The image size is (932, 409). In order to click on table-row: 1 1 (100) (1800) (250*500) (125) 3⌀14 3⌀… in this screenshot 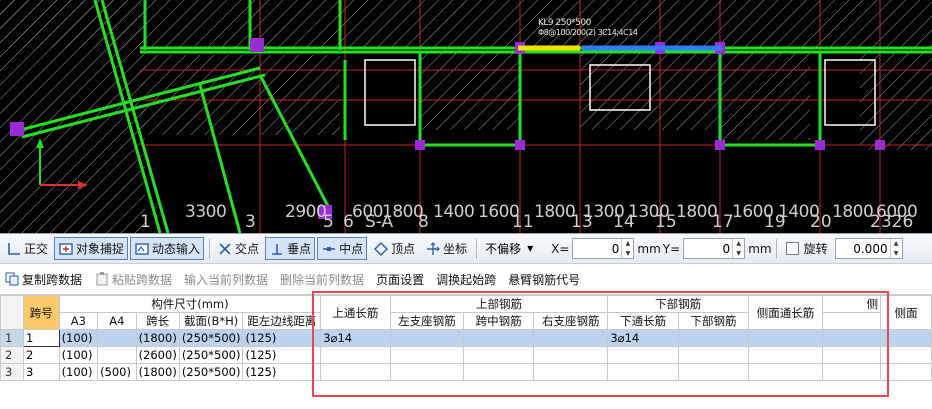, I will do `click(466, 338)`.